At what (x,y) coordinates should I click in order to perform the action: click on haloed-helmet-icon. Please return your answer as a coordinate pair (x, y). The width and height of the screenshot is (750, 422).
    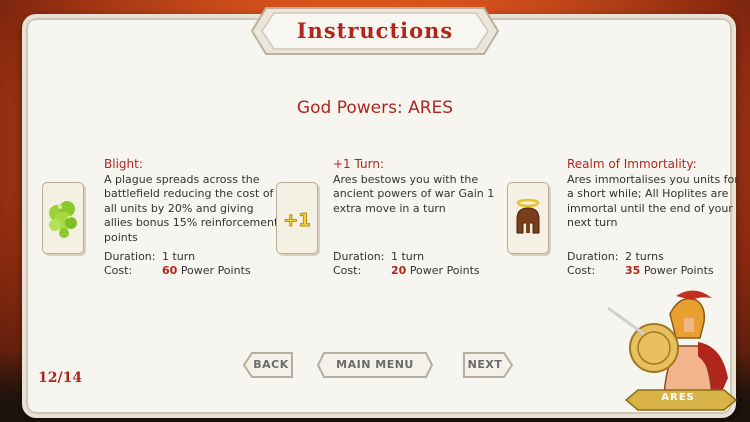
    Looking at the image, I should click on (528, 216).